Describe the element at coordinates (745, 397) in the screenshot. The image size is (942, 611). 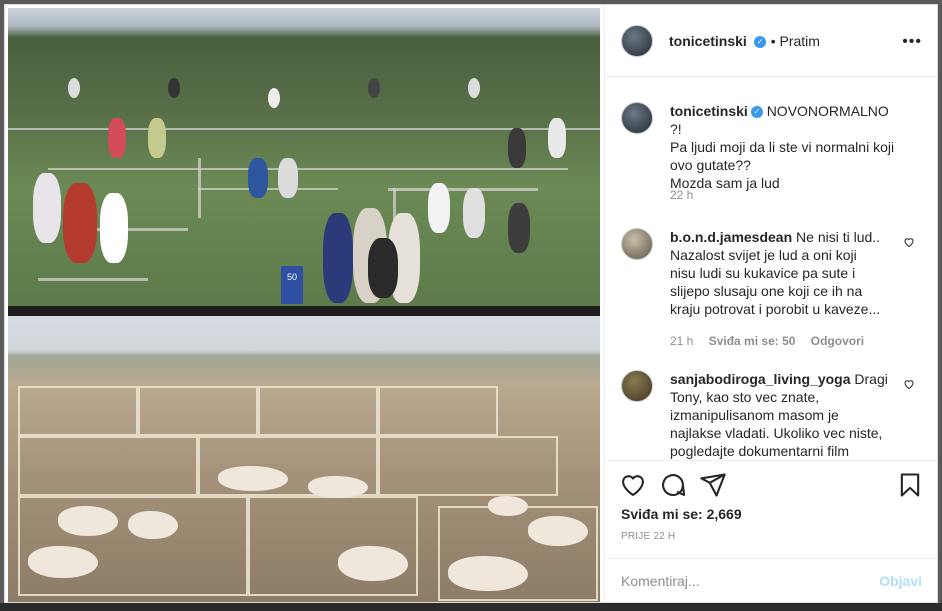
I see `comment-line-2: Tony, kao sto vec znate,` at that location.